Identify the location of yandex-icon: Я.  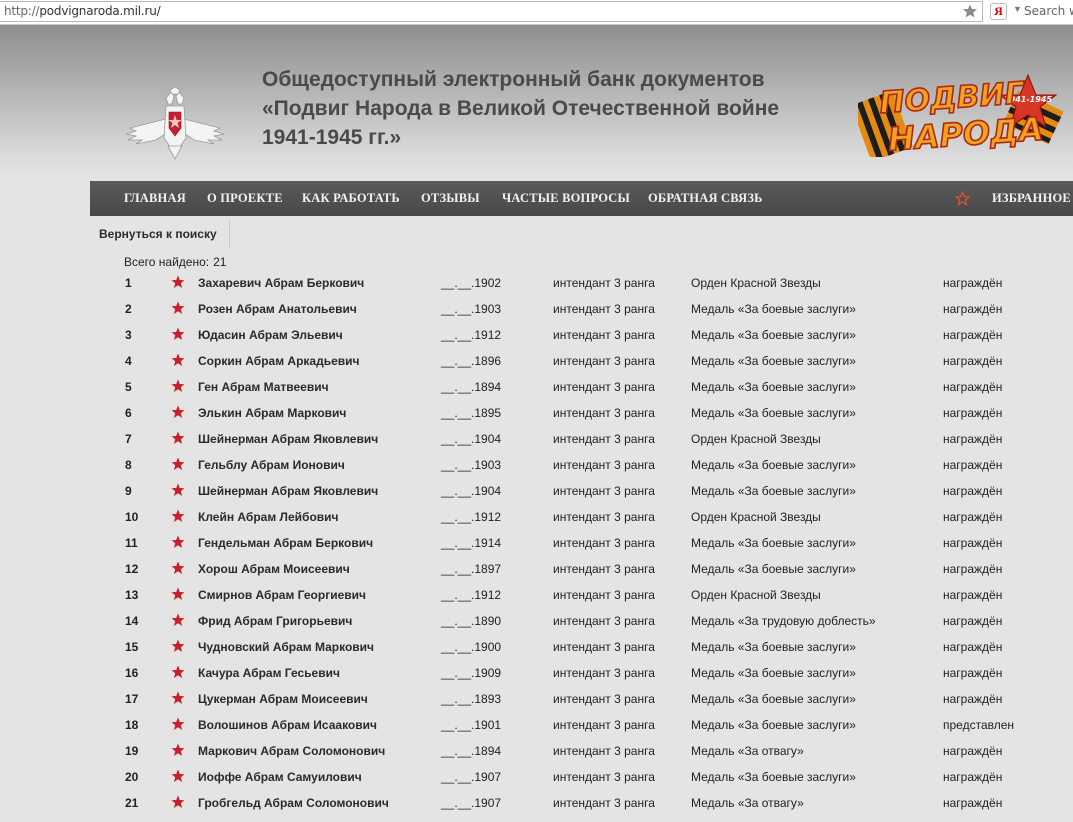
(998, 11).